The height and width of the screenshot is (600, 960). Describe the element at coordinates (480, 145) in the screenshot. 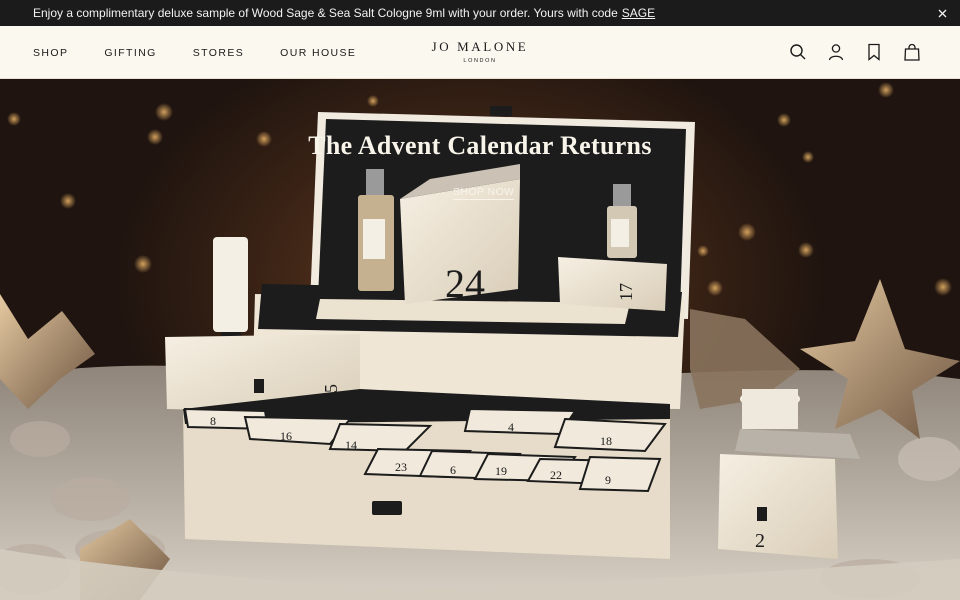

I see `hero-title: The Advent Calendar Returns` at that location.